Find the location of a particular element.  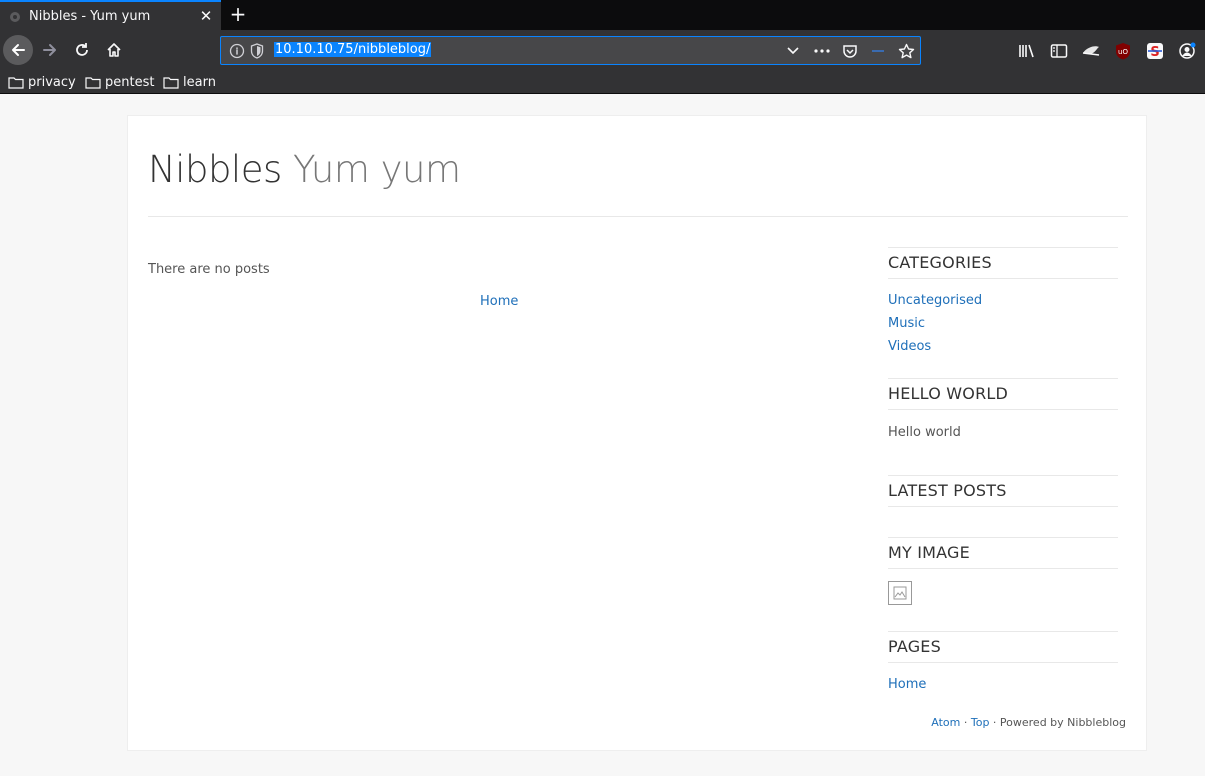

bookmark-label: pentest is located at coordinates (130, 82).